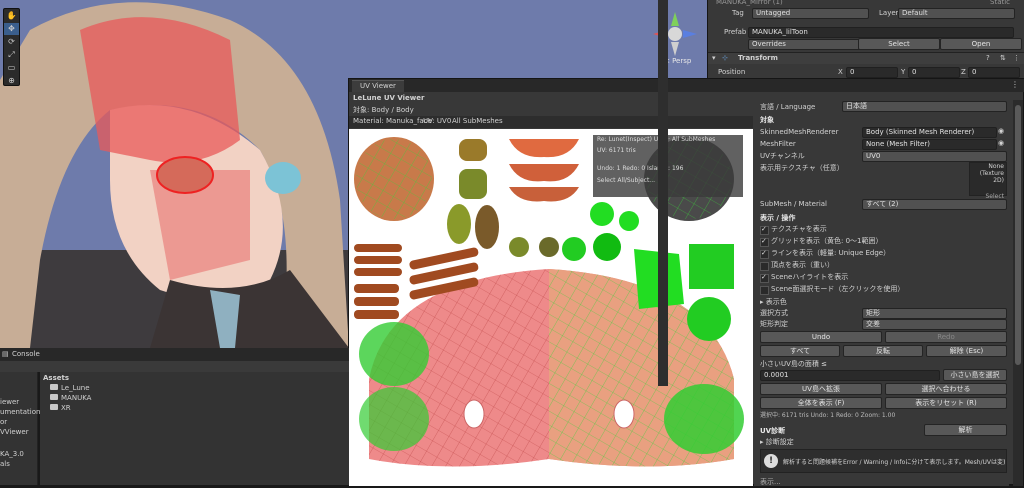 This screenshot has height=488, width=1024. What do you see at coordinates (946, 337) in the screenshot?
I see `redo-button: Redo` at bounding box center [946, 337].